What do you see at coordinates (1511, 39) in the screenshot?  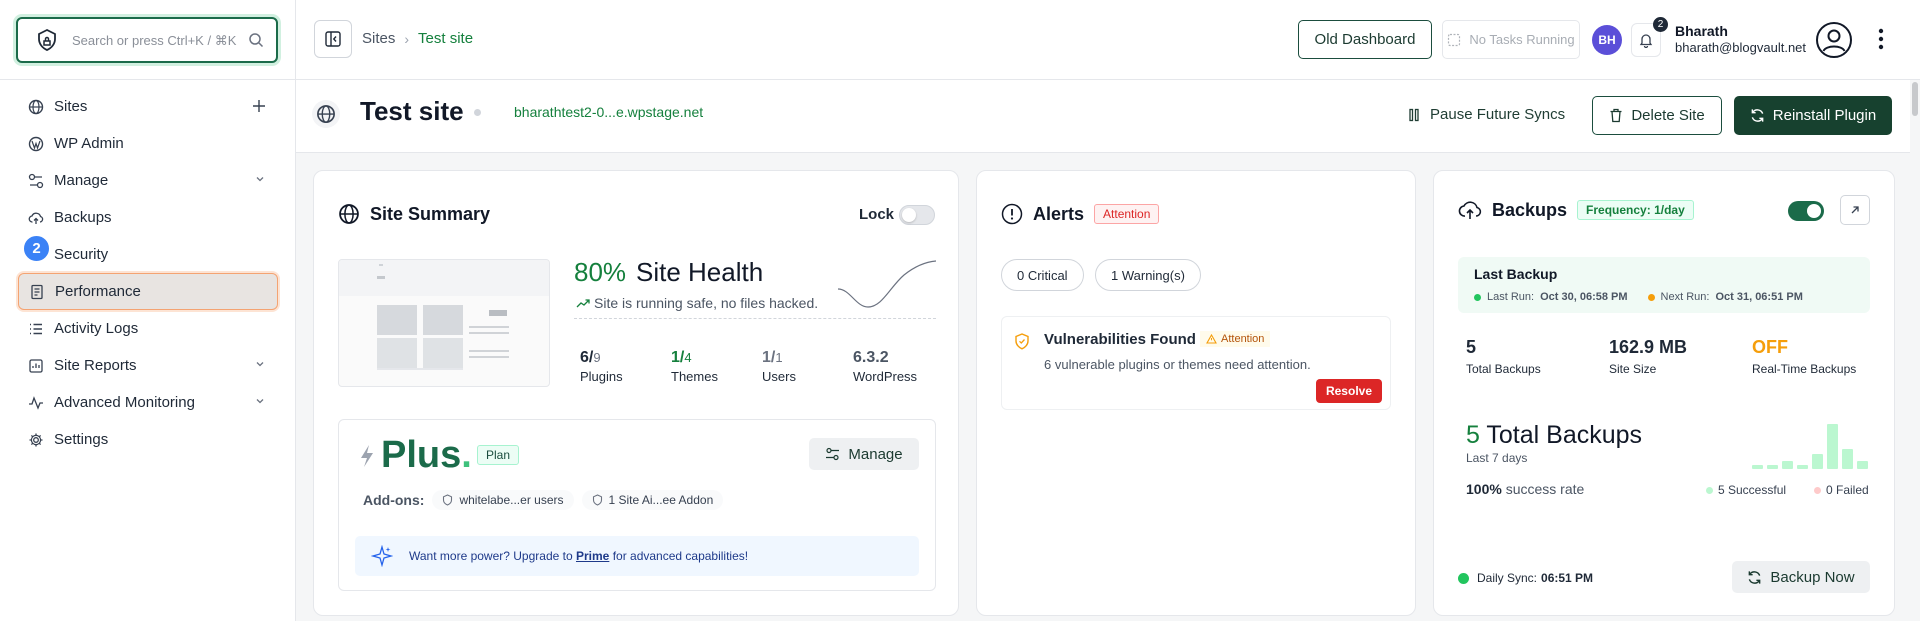 I see `tasks-status: No Tasks Running` at bounding box center [1511, 39].